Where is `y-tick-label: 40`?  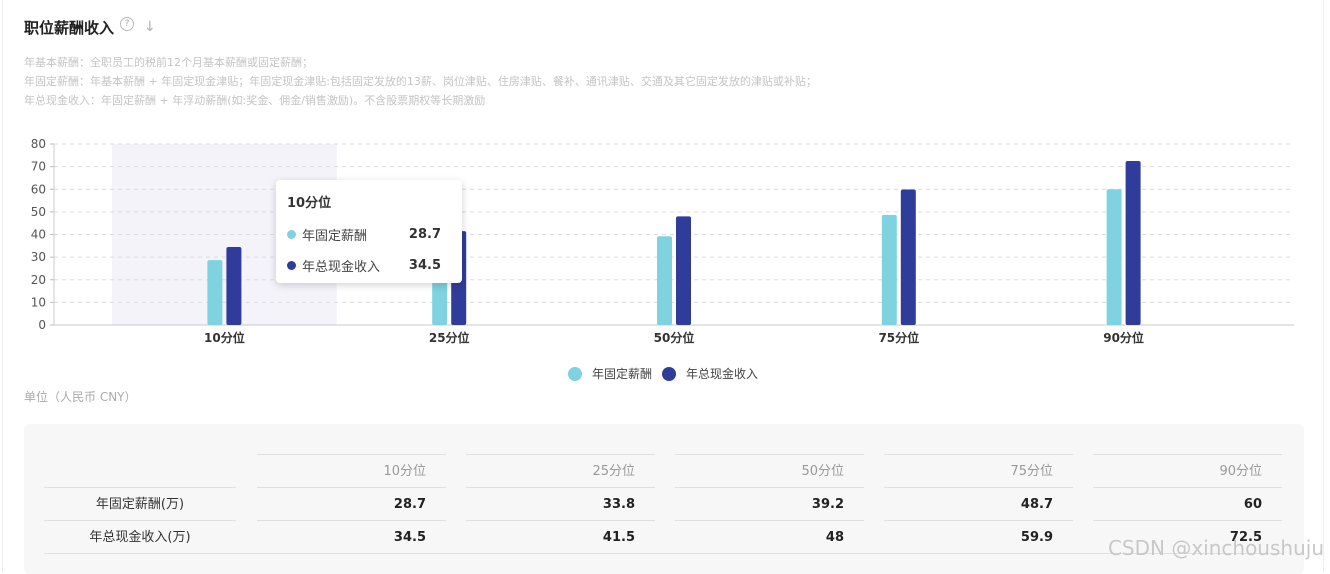
y-tick-label: 40 is located at coordinates (38, 235).